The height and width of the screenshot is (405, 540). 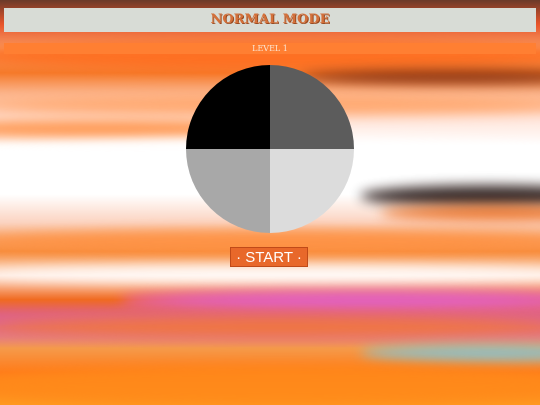 What do you see at coordinates (269, 257) in the screenshot?
I see `start-button: · START ·` at bounding box center [269, 257].